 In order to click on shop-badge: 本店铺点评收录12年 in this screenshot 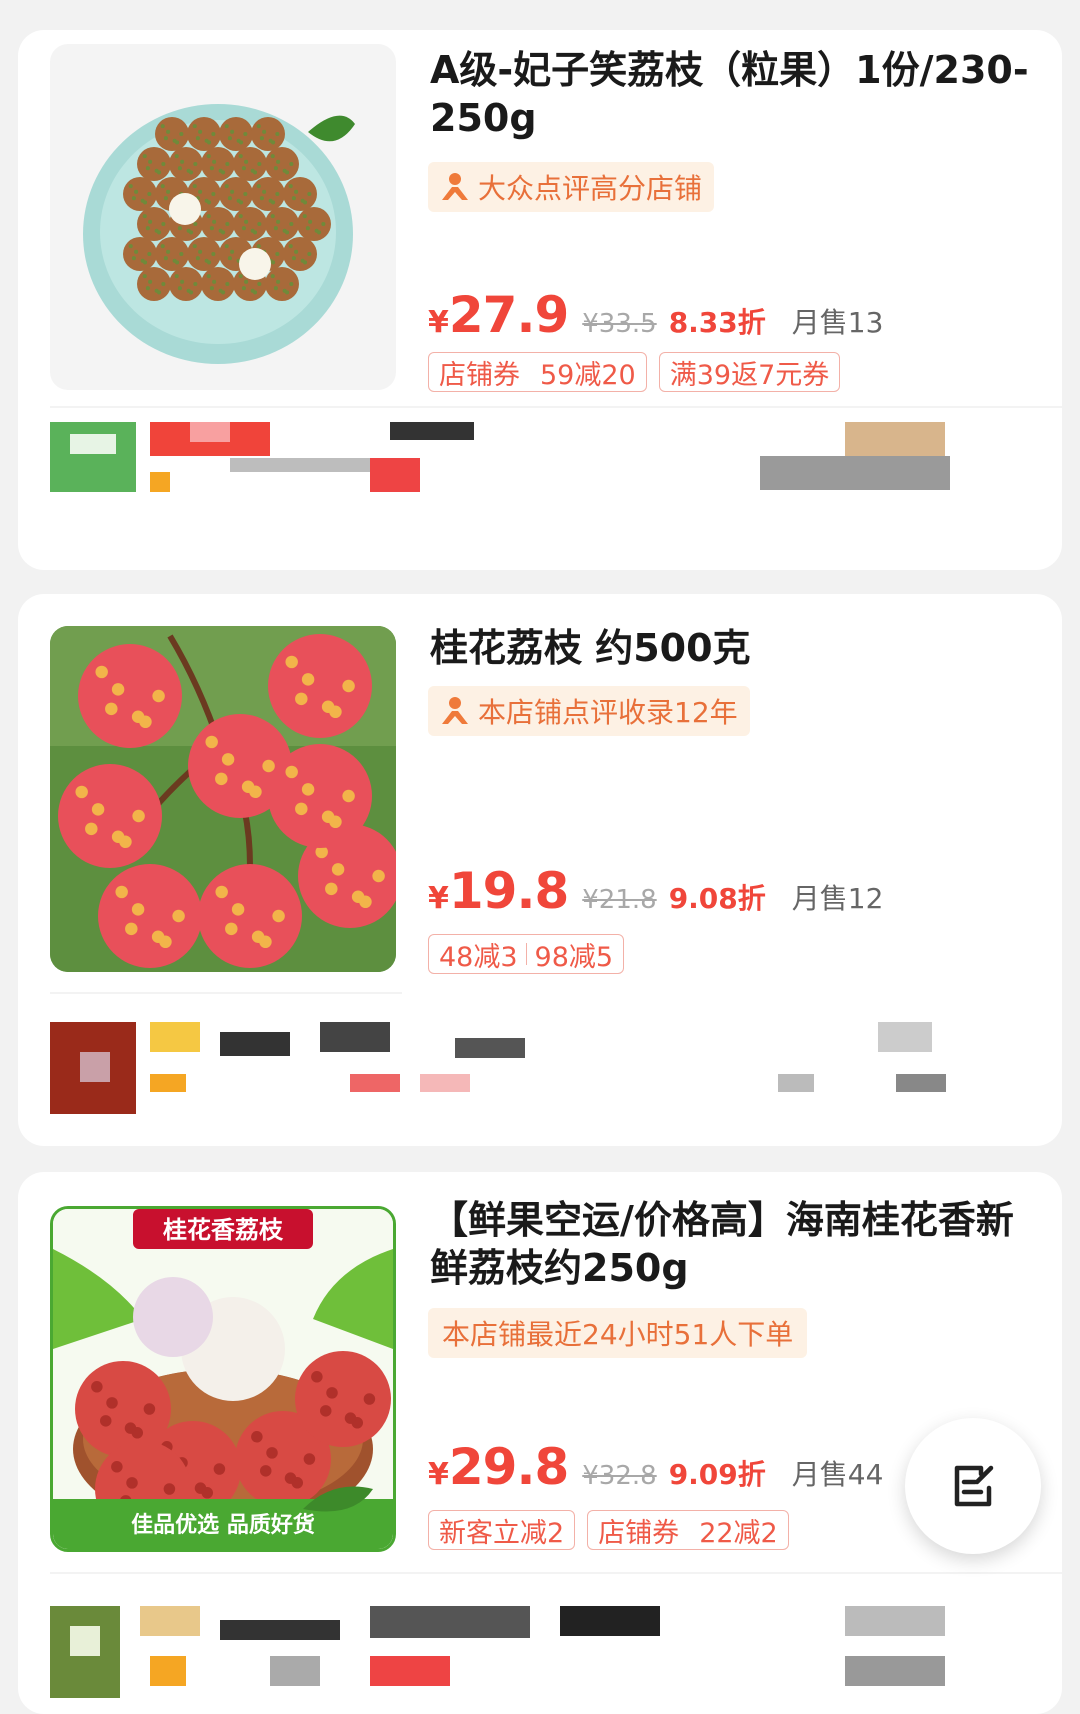, I will do `click(589, 711)`.